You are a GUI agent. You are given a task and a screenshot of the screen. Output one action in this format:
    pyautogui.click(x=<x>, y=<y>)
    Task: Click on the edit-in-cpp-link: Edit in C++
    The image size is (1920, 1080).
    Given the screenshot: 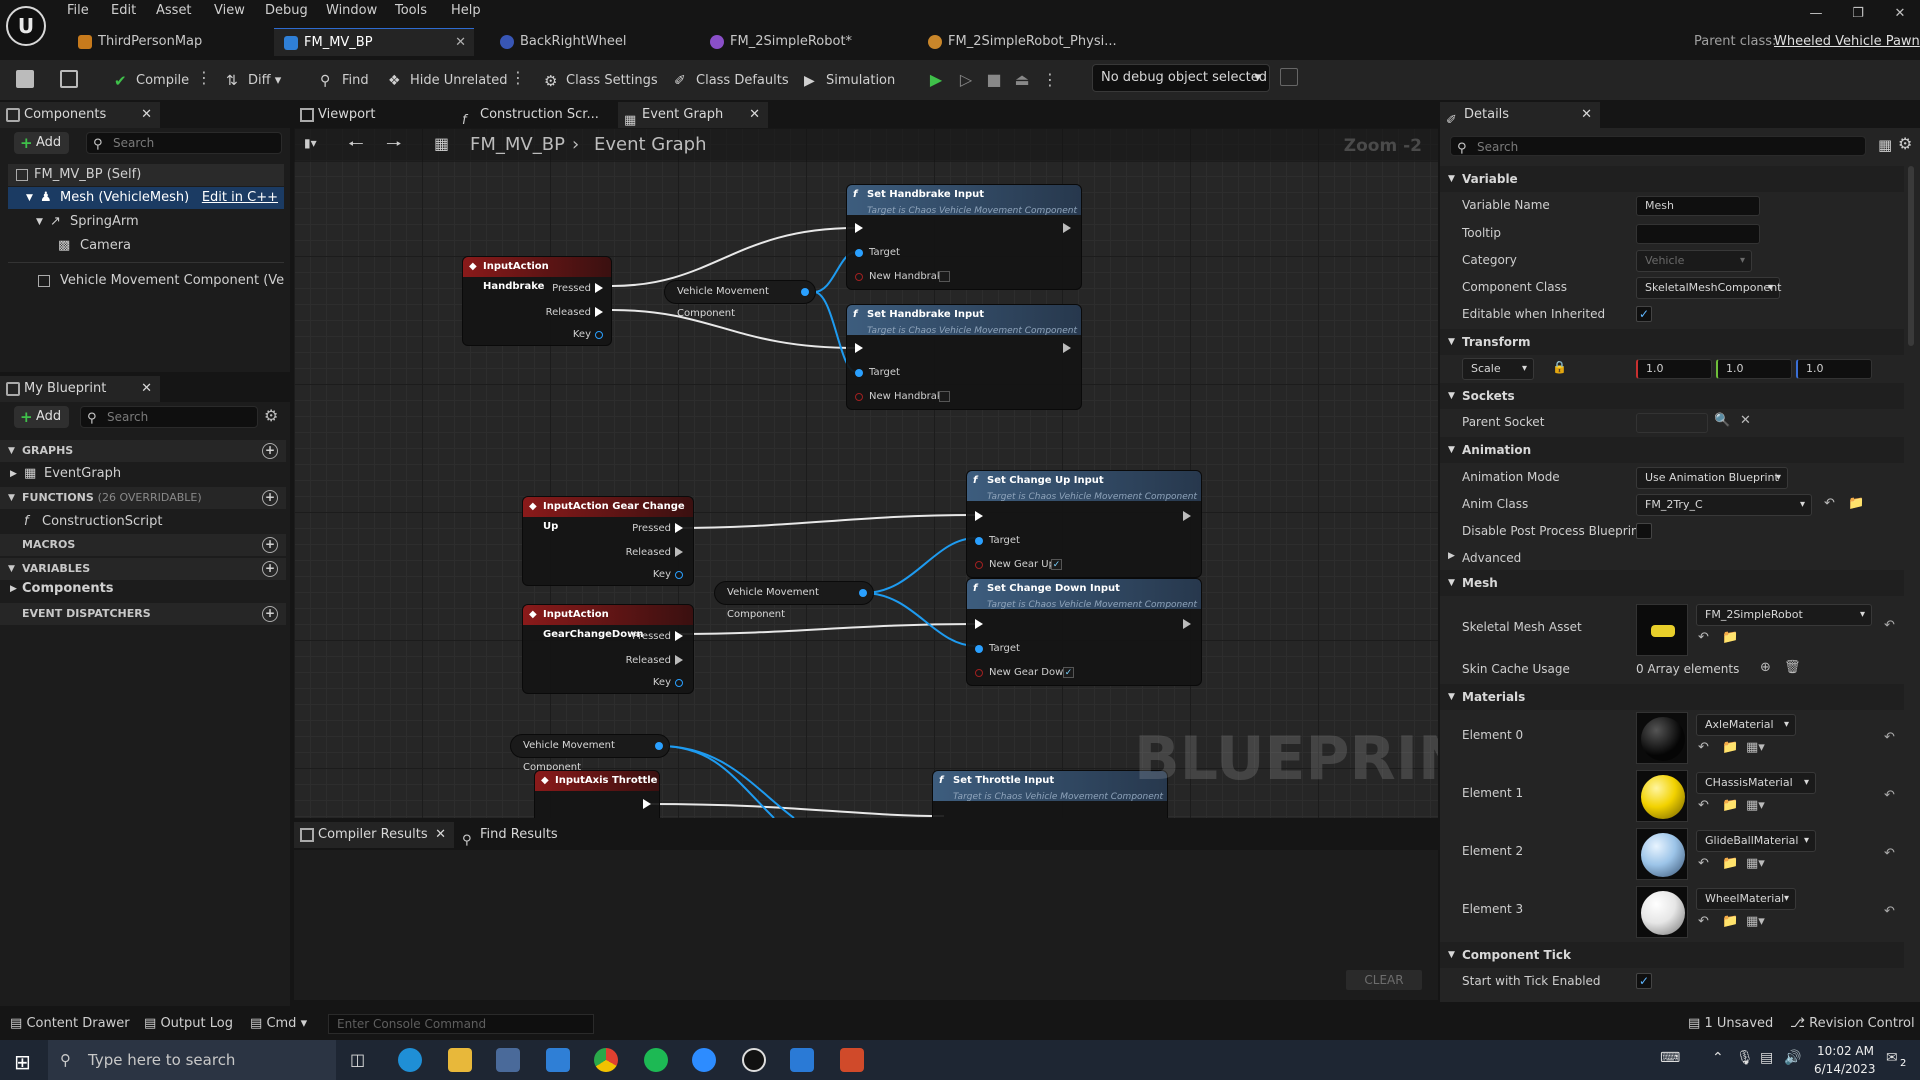 What is the action you would take?
    pyautogui.click(x=240, y=198)
    